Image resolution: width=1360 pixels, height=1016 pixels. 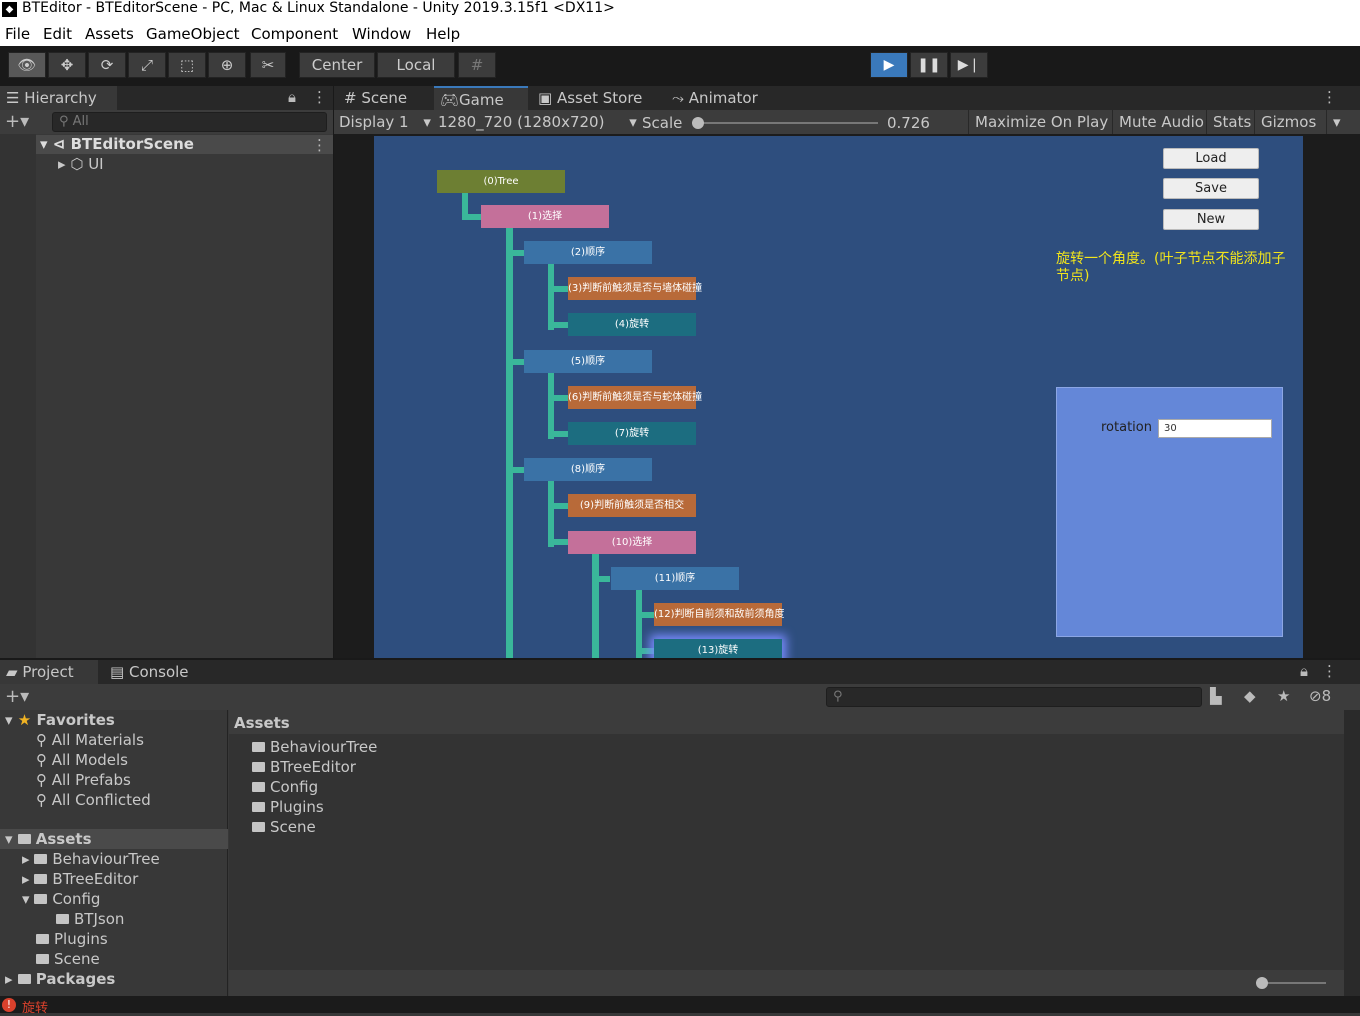 I want to click on bt-node-selector: (10)选择, so click(x=632, y=542).